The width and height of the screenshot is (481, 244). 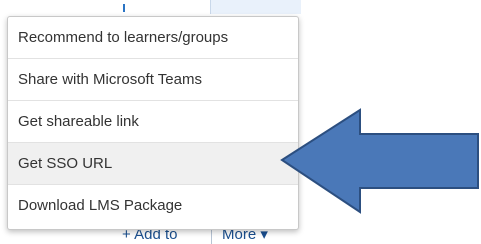 What do you see at coordinates (153, 38) in the screenshot?
I see `menu-item-recommend: Recommend to learners/groups` at bounding box center [153, 38].